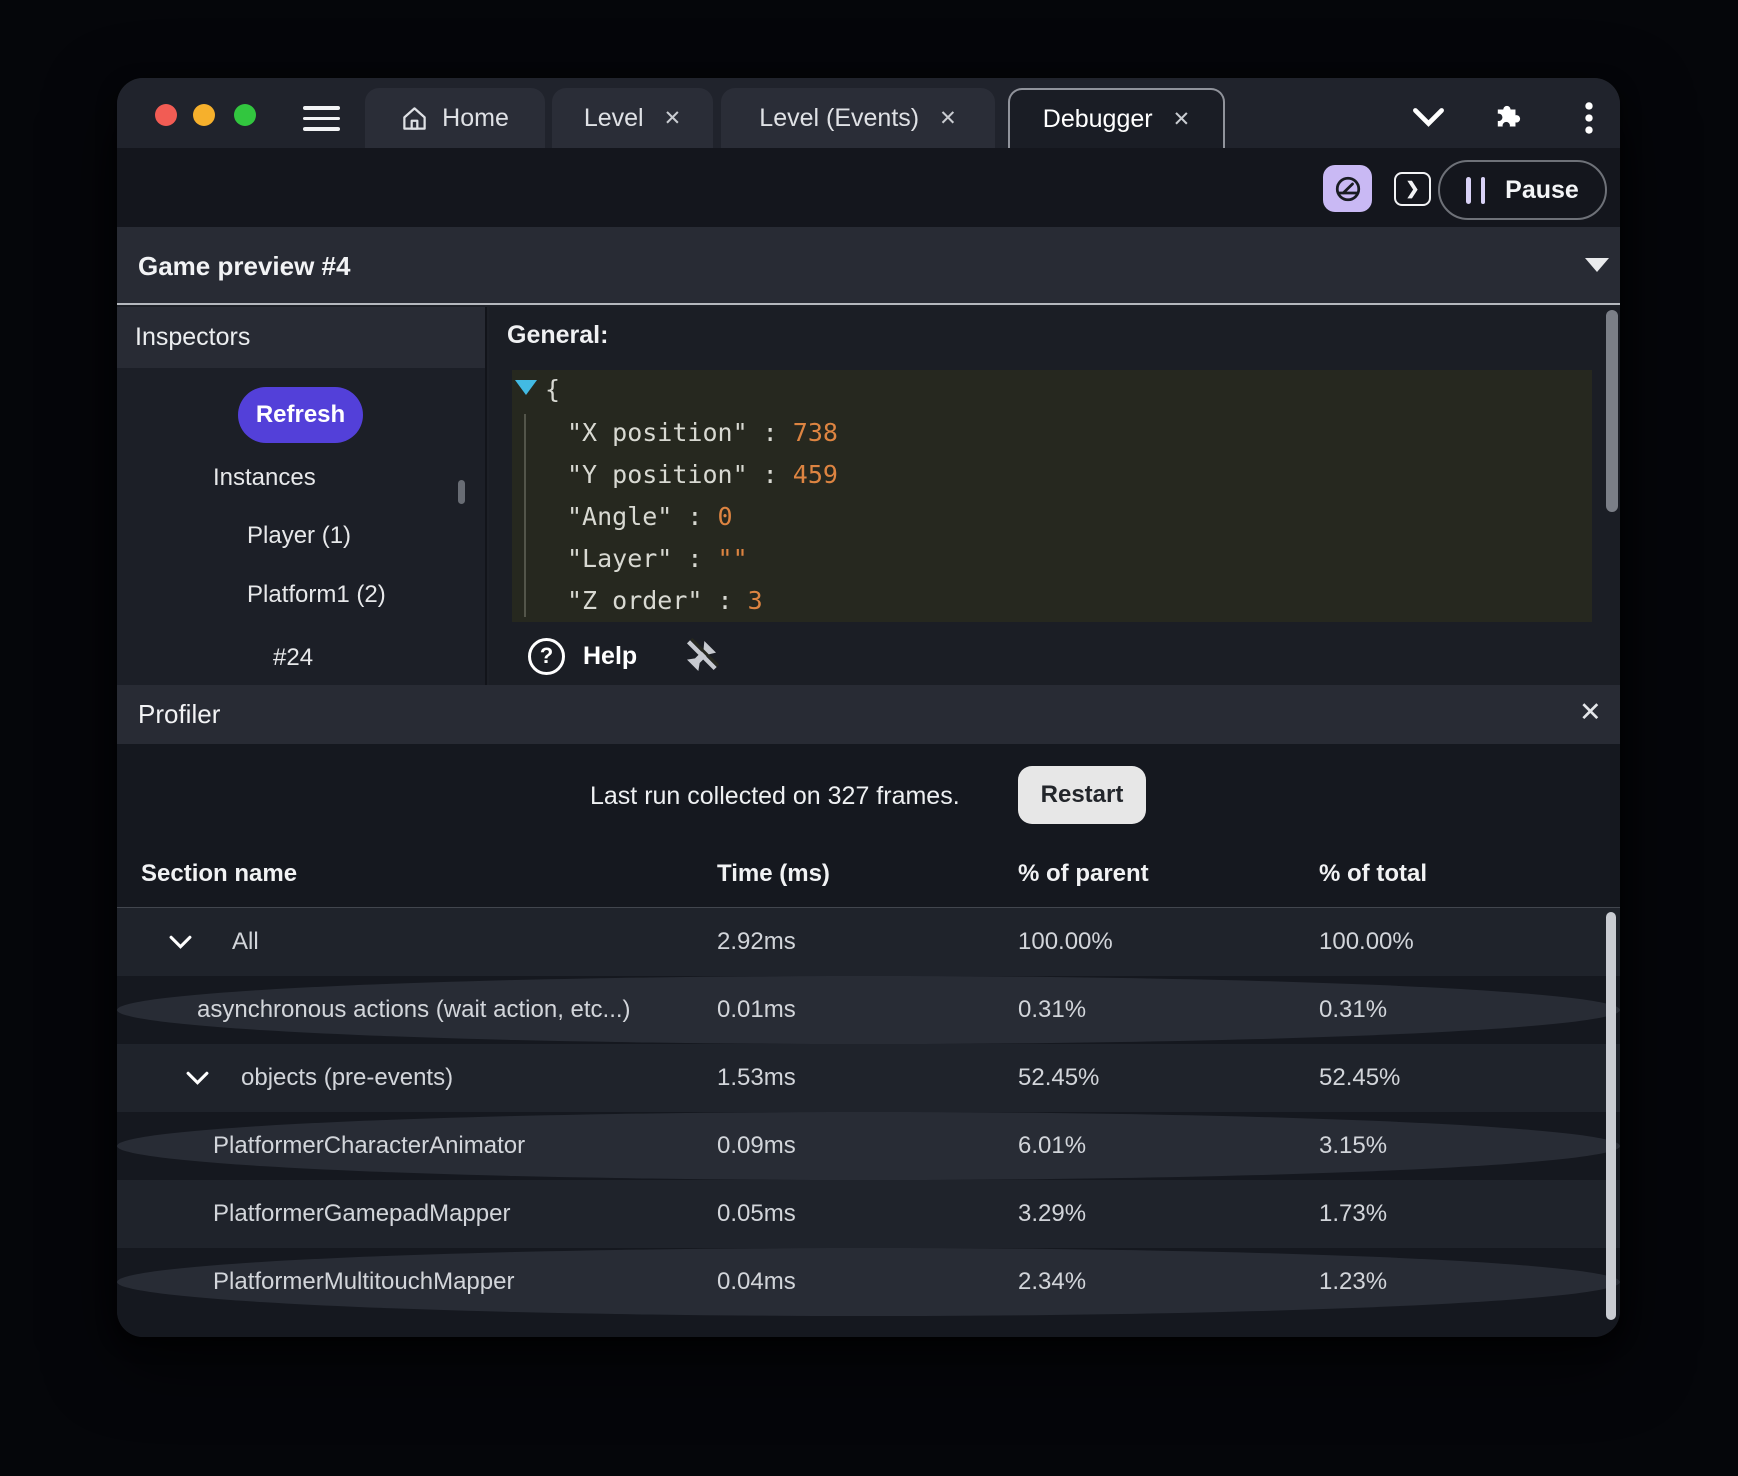 Image resolution: width=1738 pixels, height=1476 pixels. I want to click on tab-label: Level (Events), so click(839, 117).